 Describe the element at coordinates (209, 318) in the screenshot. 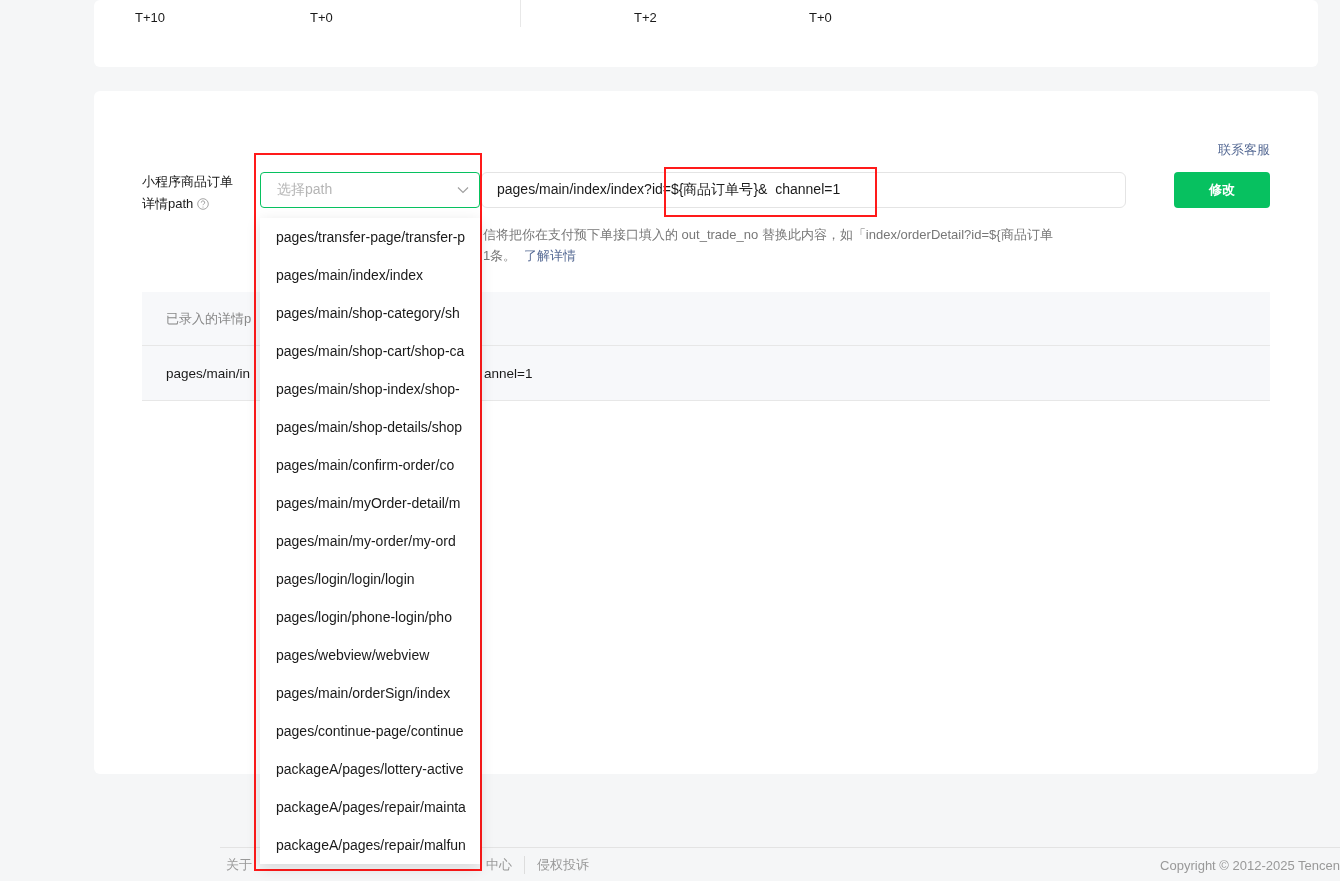

I see `column-header: 已录入的详情p` at that location.